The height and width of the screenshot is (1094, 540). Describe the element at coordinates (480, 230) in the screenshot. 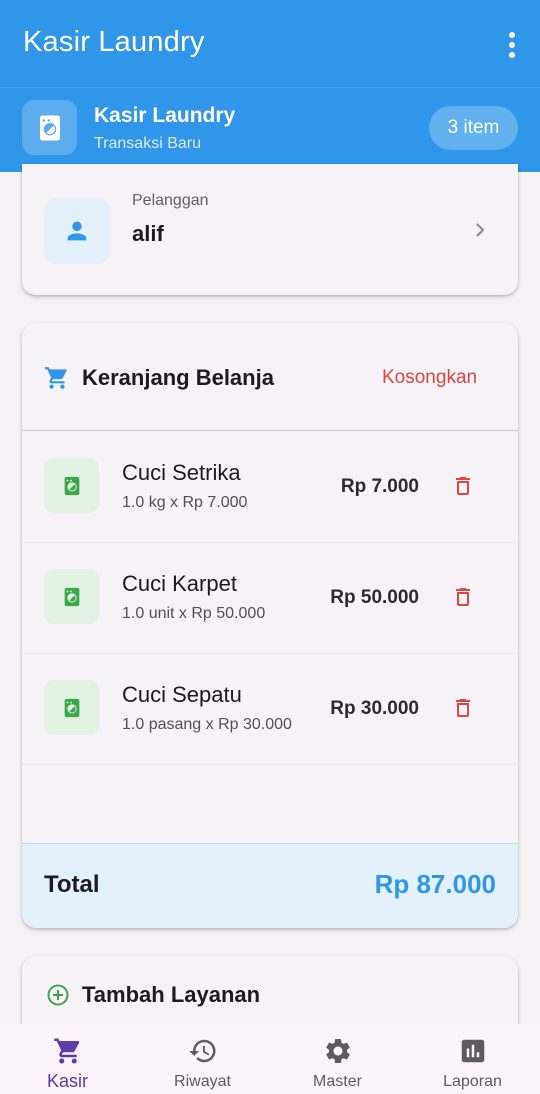

I see `chevron-right-icon` at that location.